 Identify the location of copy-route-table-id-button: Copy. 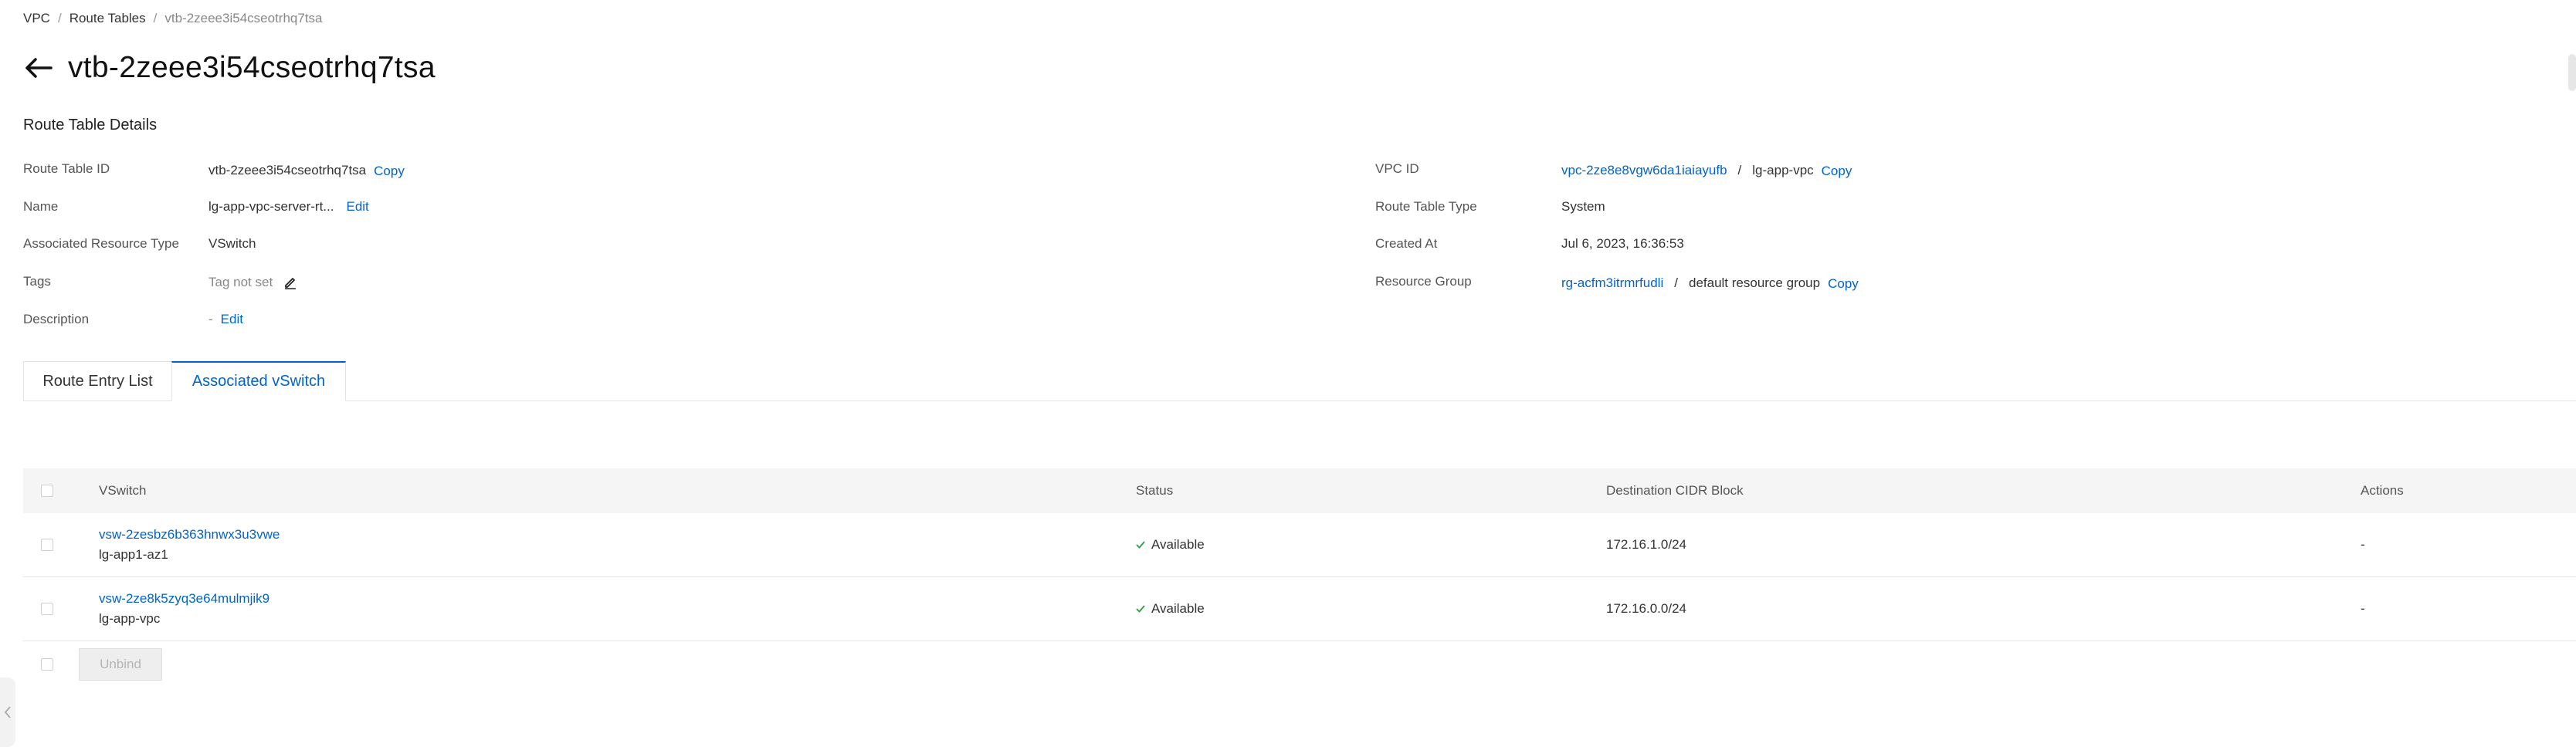
(389, 171).